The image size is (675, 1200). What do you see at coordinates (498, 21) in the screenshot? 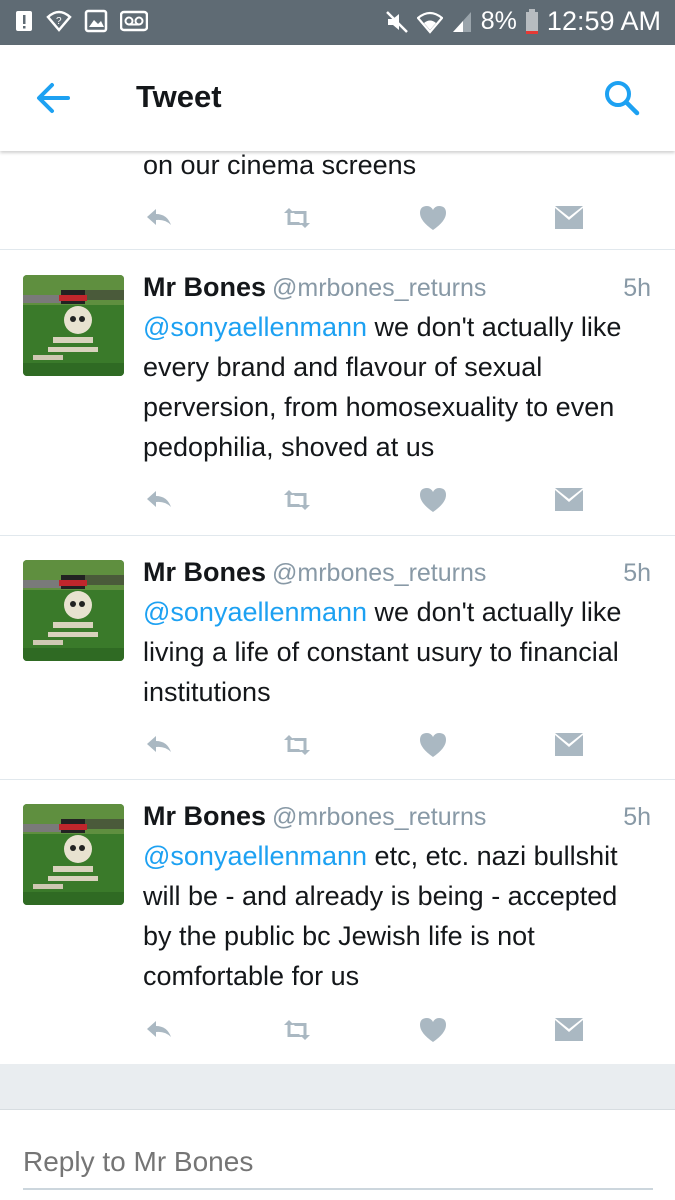
I see `battery-percent: 8%` at bounding box center [498, 21].